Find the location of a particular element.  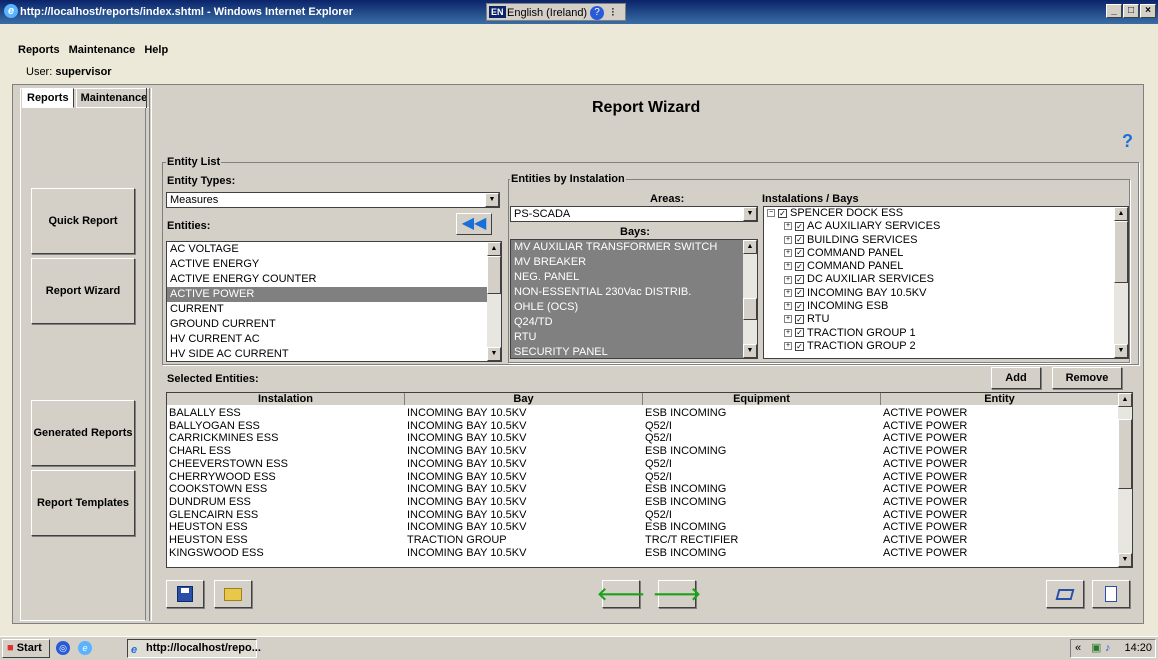

previous-button: 🡐 is located at coordinates (621, 594).